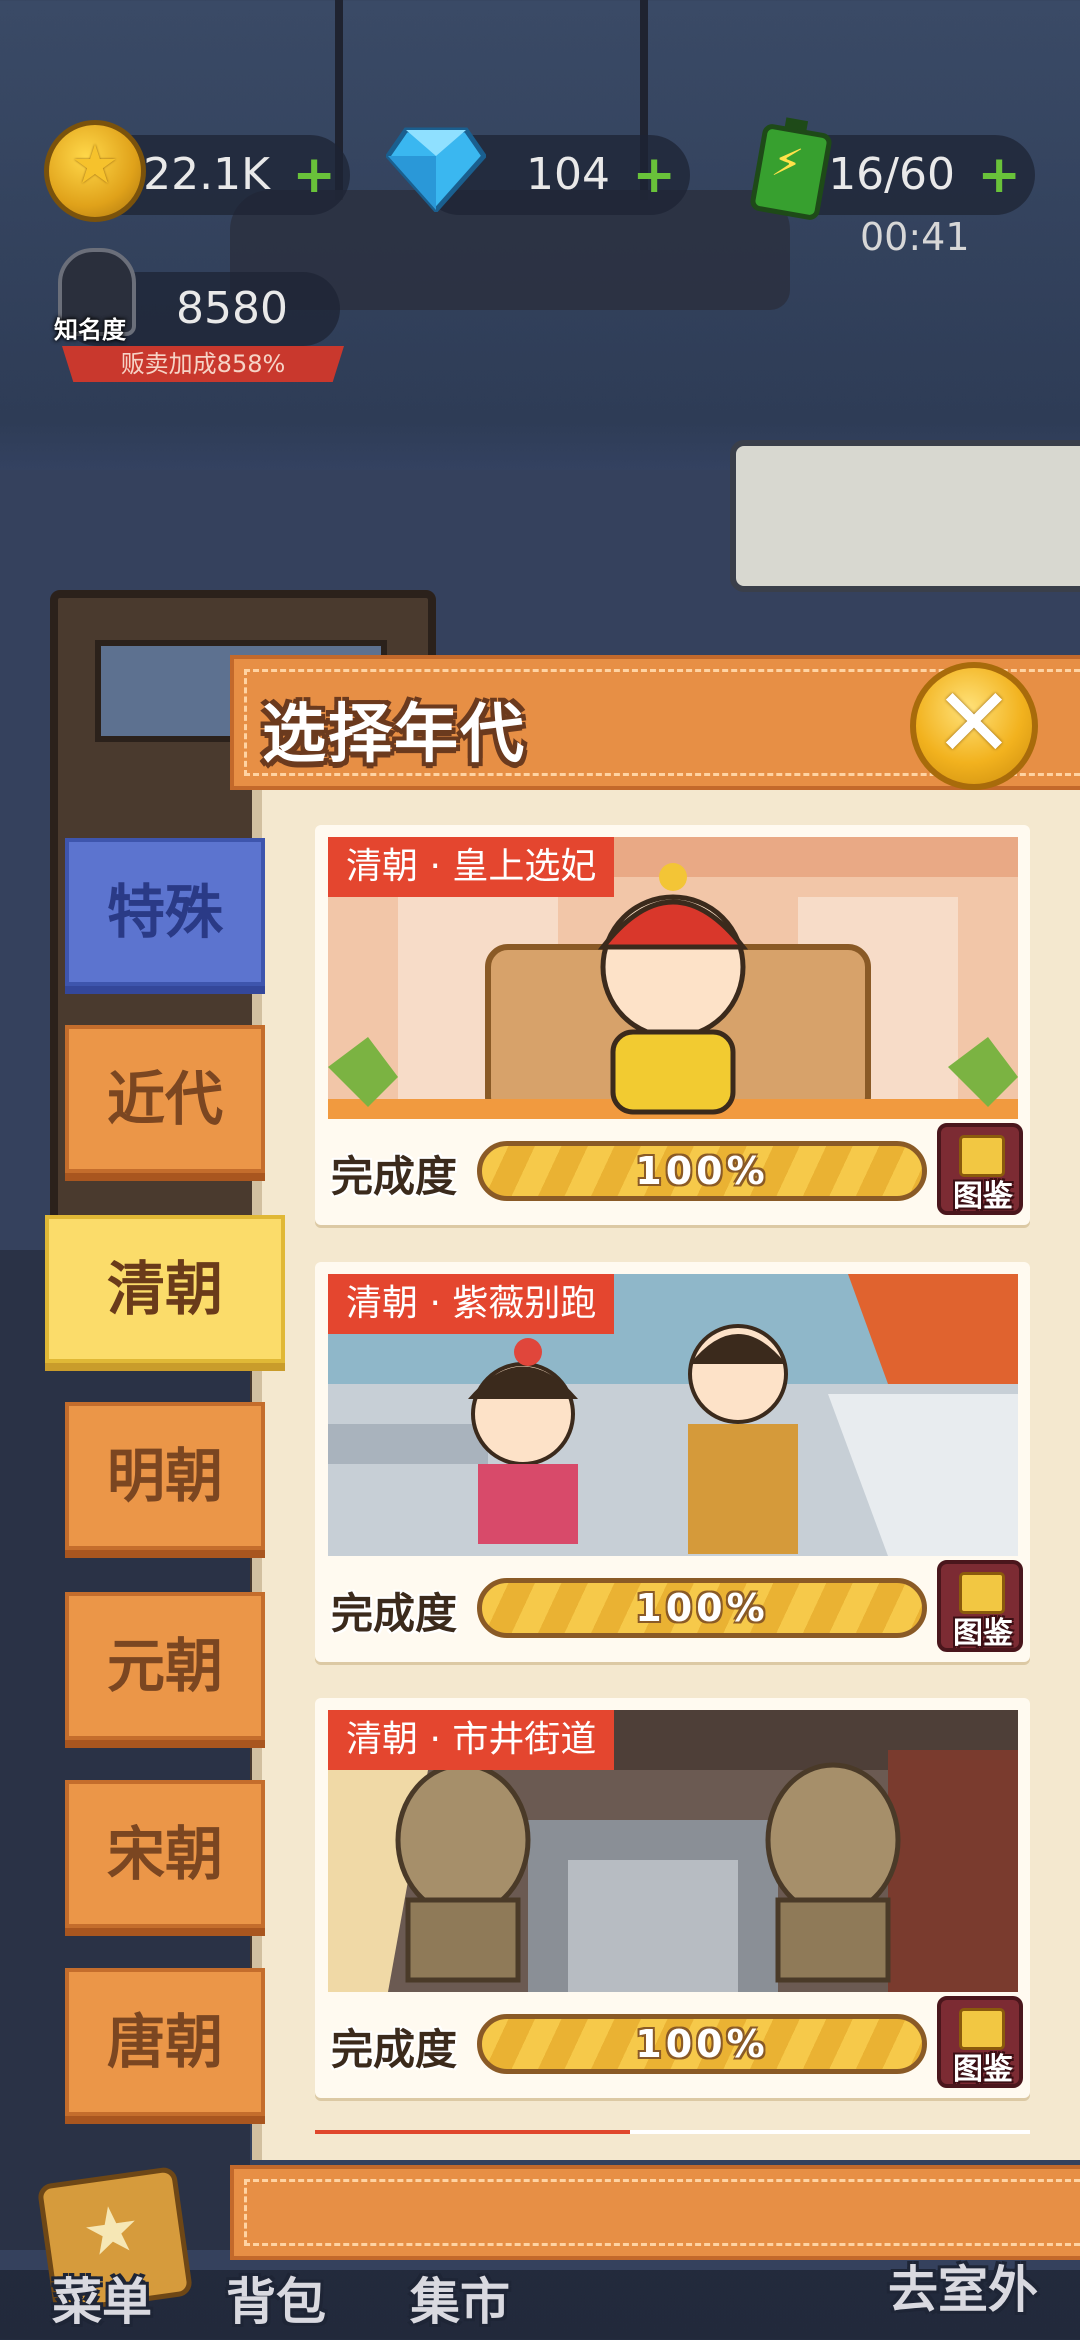 The image size is (1080, 2340). Describe the element at coordinates (999, 175) in the screenshot. I see `add-energy-button: +` at that location.